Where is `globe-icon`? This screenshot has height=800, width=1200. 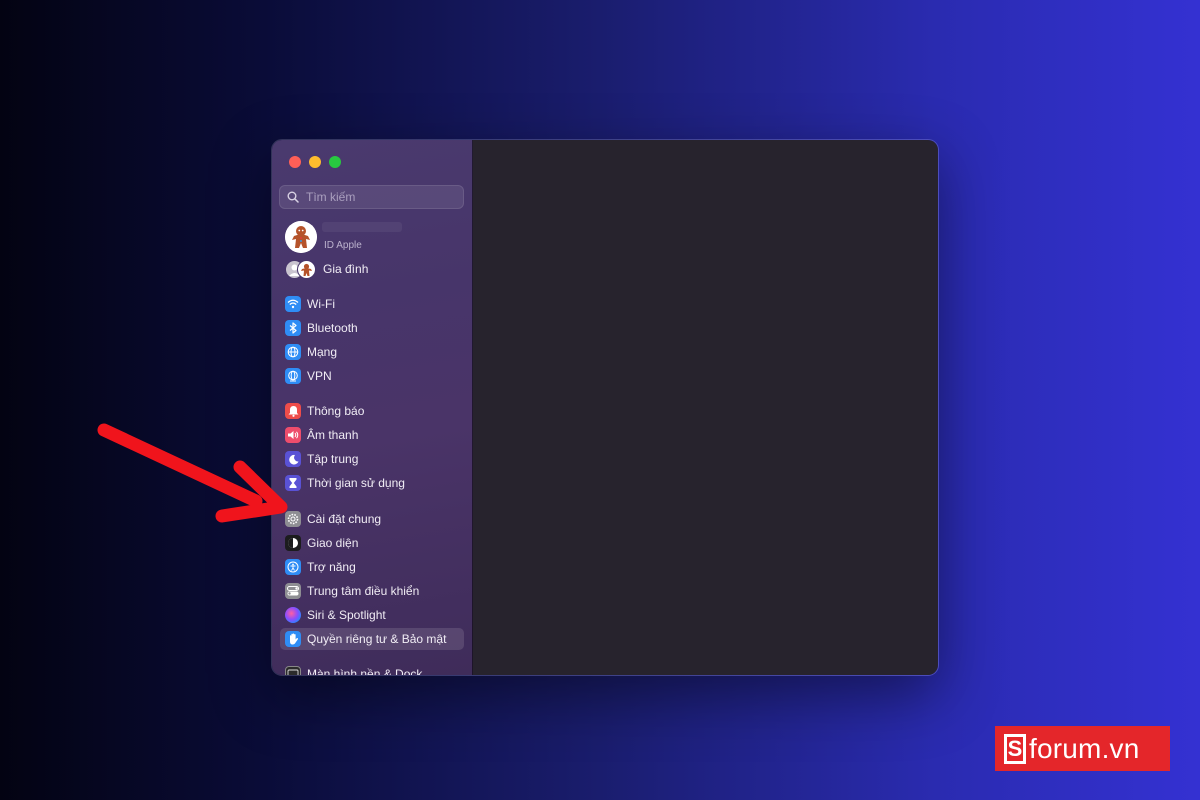
globe-icon is located at coordinates (293, 352).